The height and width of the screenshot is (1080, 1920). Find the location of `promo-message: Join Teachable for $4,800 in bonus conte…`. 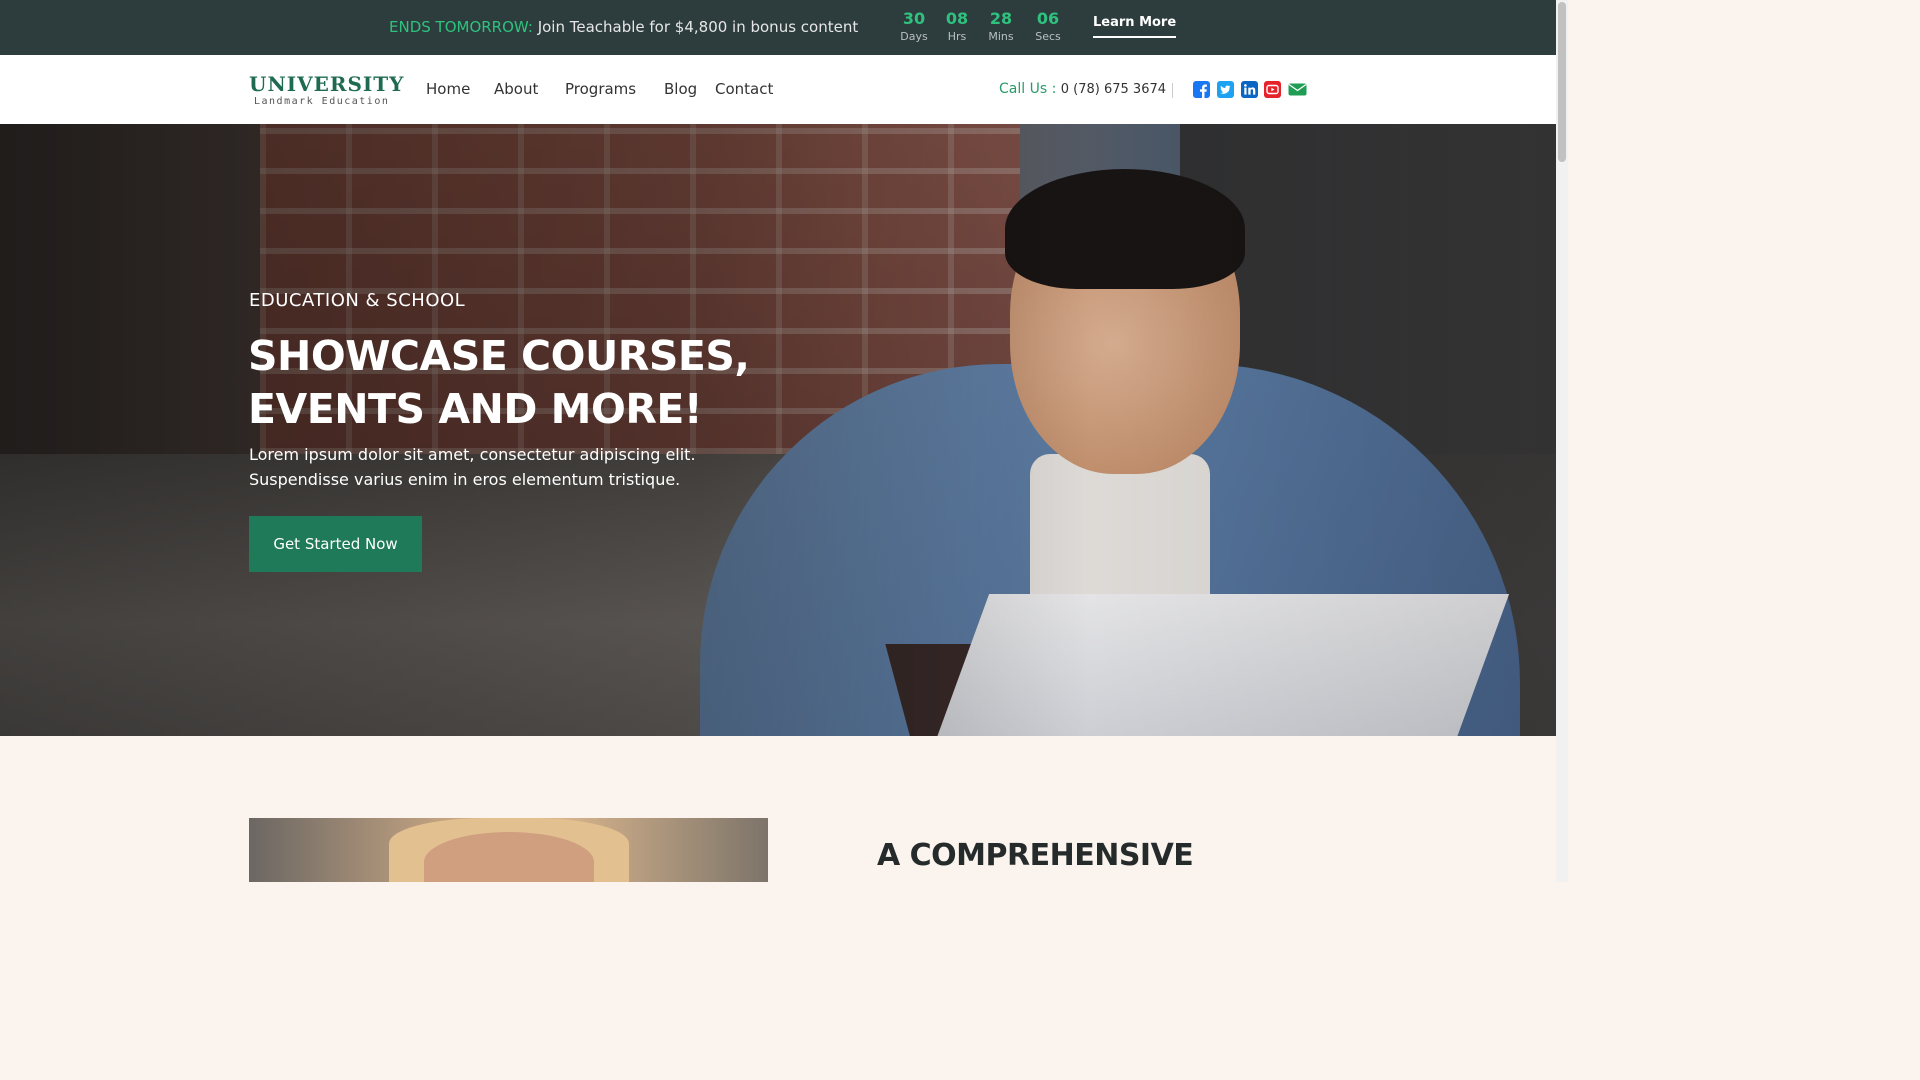

promo-message: Join Teachable for $4,800 in bonus conte… is located at coordinates (695, 27).